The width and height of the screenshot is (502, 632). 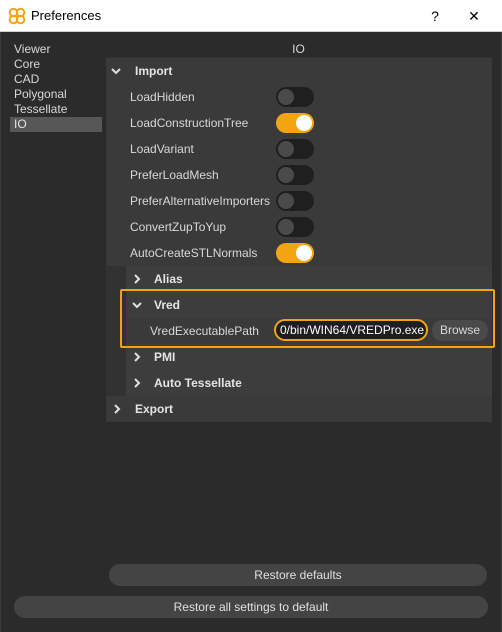 What do you see at coordinates (174, 175) in the screenshot?
I see `option-label: PreferLoadMesh` at bounding box center [174, 175].